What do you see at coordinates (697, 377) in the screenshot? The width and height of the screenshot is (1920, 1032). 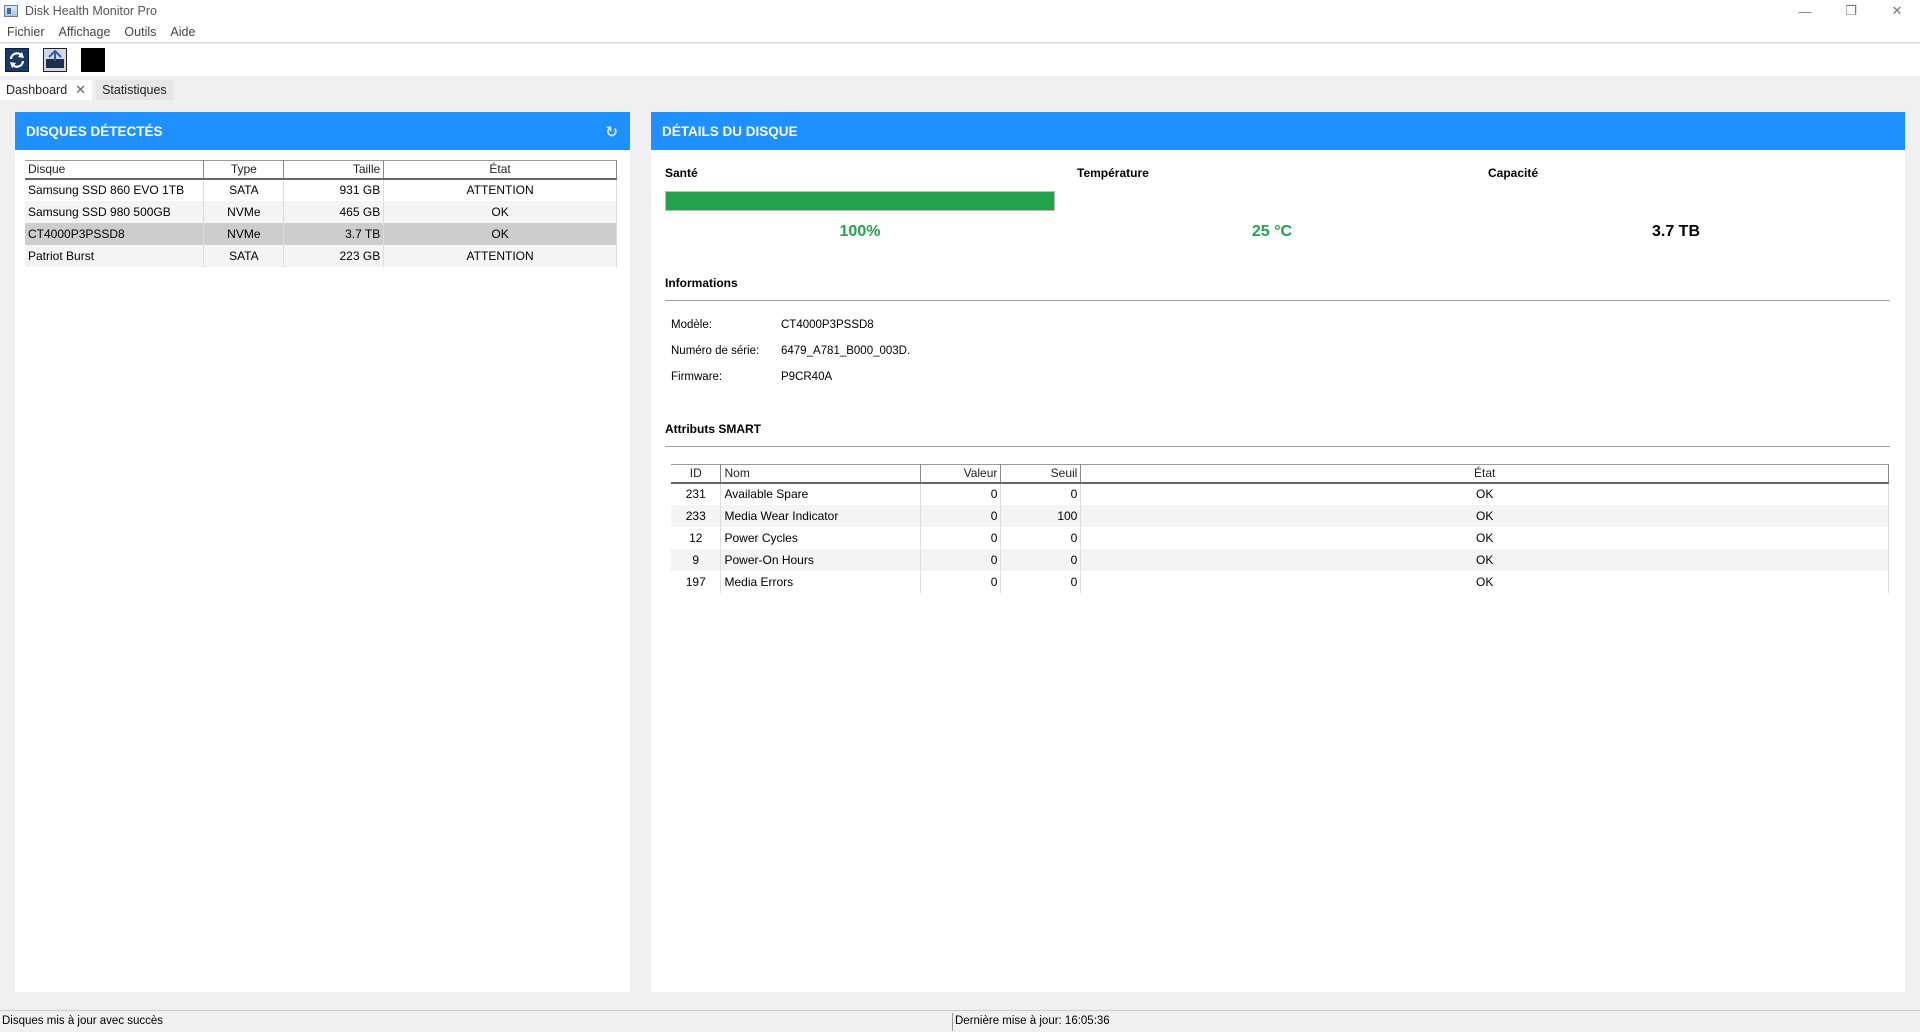 I see `info-firmware-label: Firmware:` at bounding box center [697, 377].